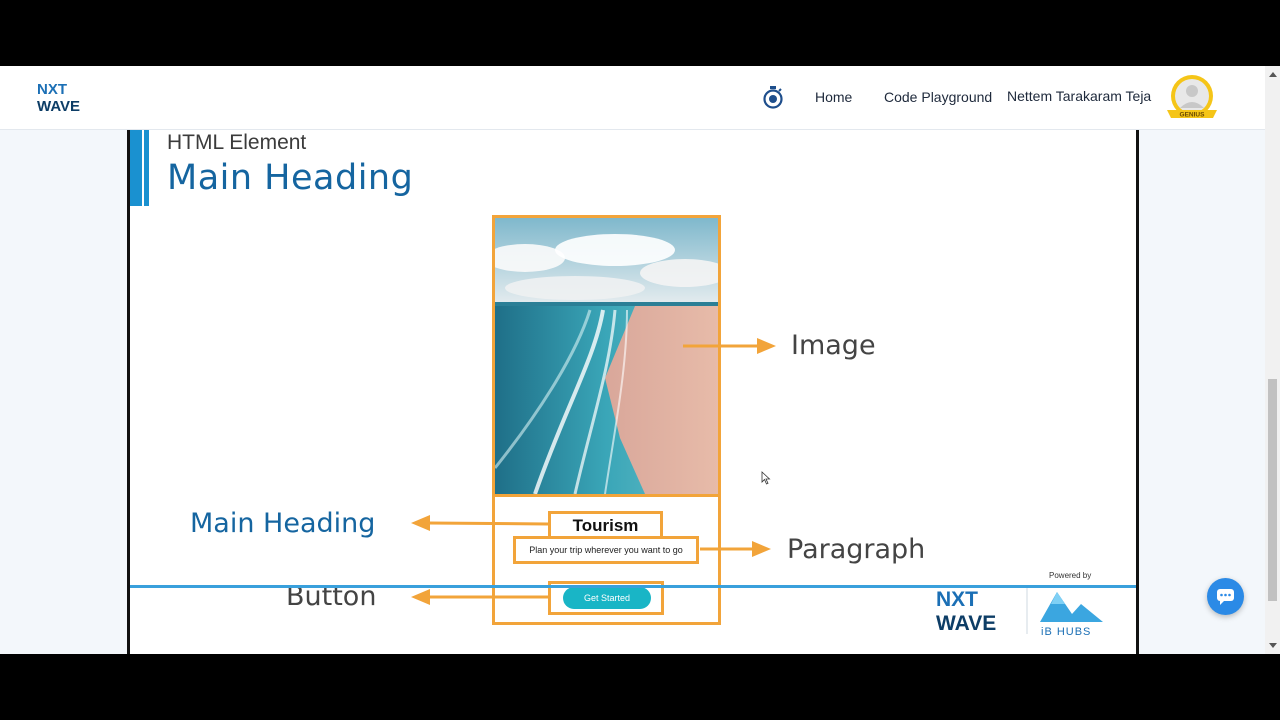 The width and height of the screenshot is (1280, 720). Describe the element at coordinates (1272, 490) in the screenshot. I see `scroll-thumb` at that location.